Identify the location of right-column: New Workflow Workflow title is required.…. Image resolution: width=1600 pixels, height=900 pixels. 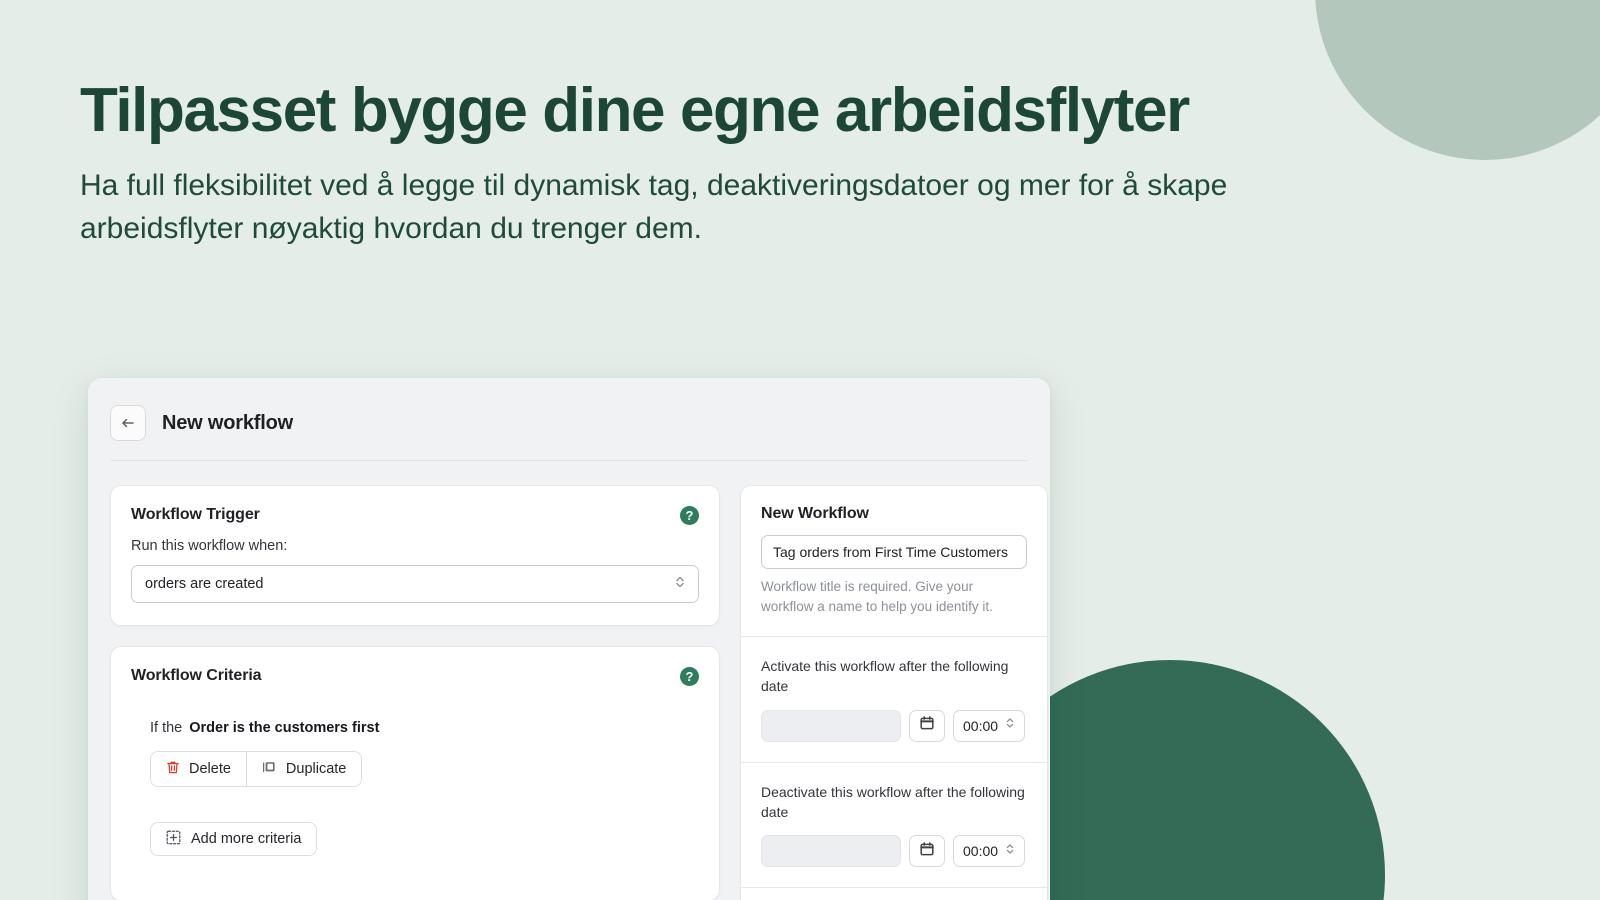
(894, 692).